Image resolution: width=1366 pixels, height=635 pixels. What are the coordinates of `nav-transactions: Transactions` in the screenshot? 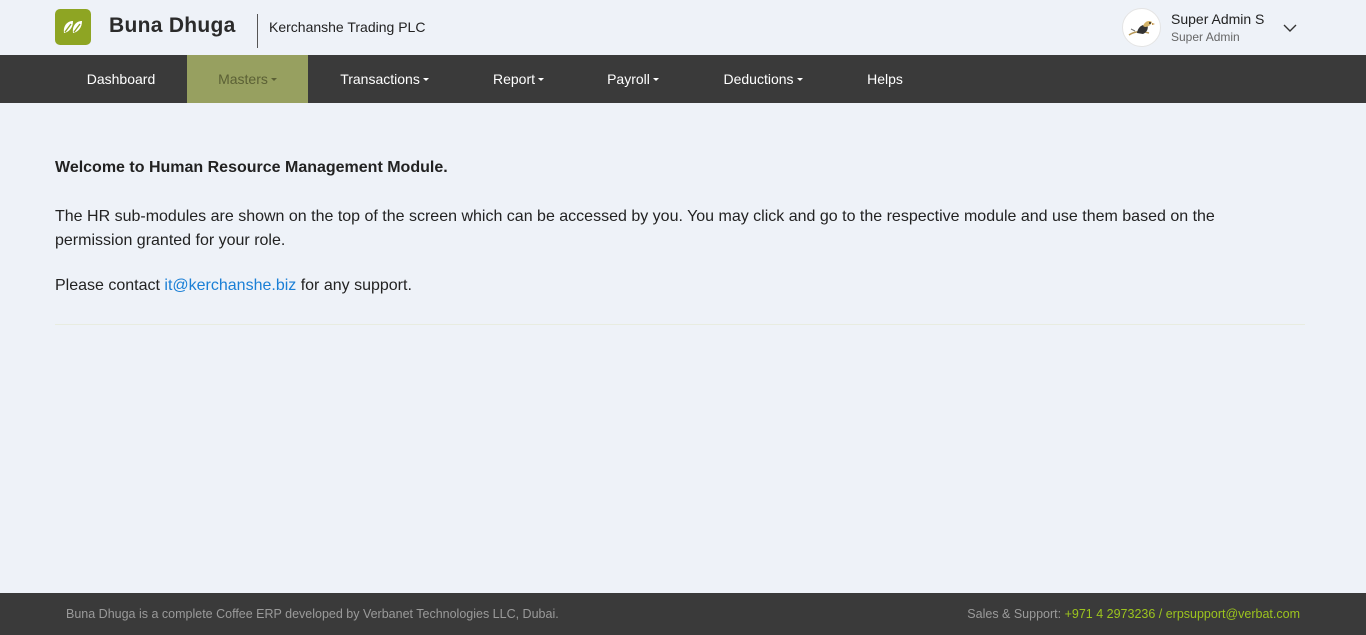 It's located at (384, 79).